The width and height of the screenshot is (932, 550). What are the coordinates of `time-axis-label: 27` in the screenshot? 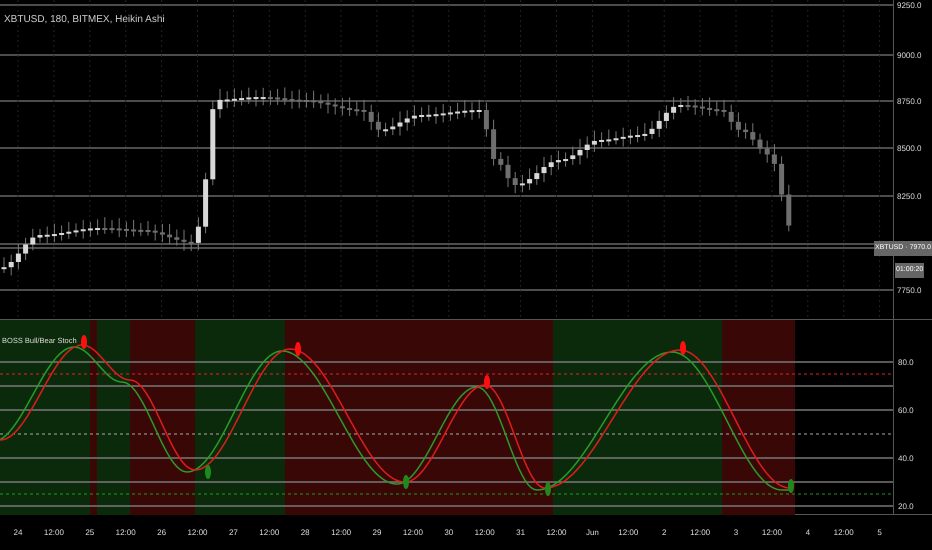 It's located at (233, 533).